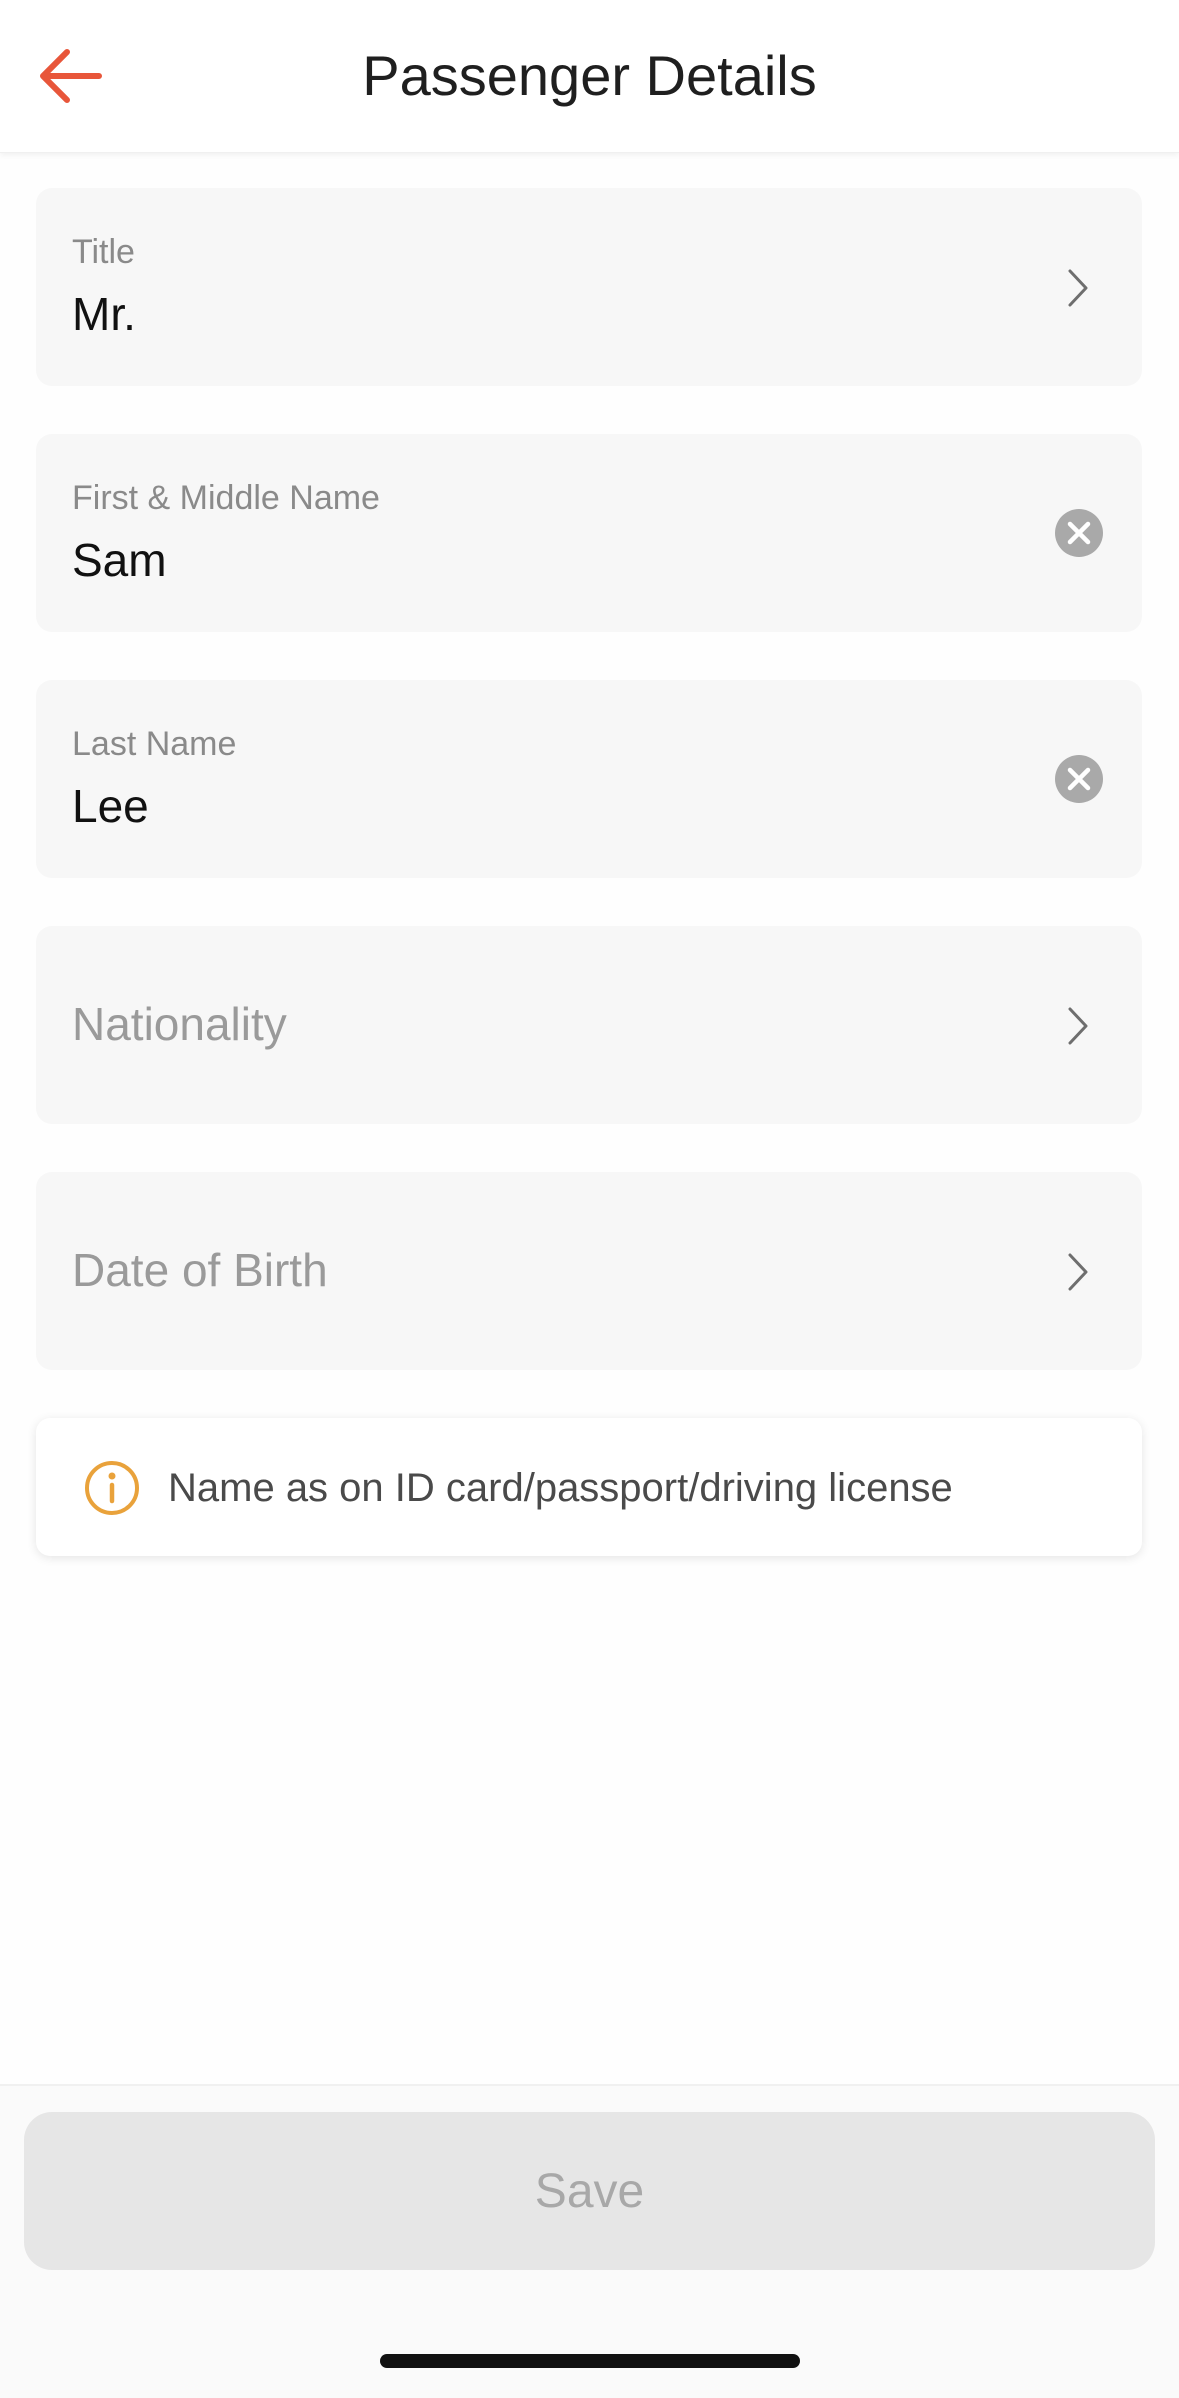 The height and width of the screenshot is (2398, 1179). What do you see at coordinates (589, 533) in the screenshot?
I see `first-middle-name-field: First & Middle Name Sam` at bounding box center [589, 533].